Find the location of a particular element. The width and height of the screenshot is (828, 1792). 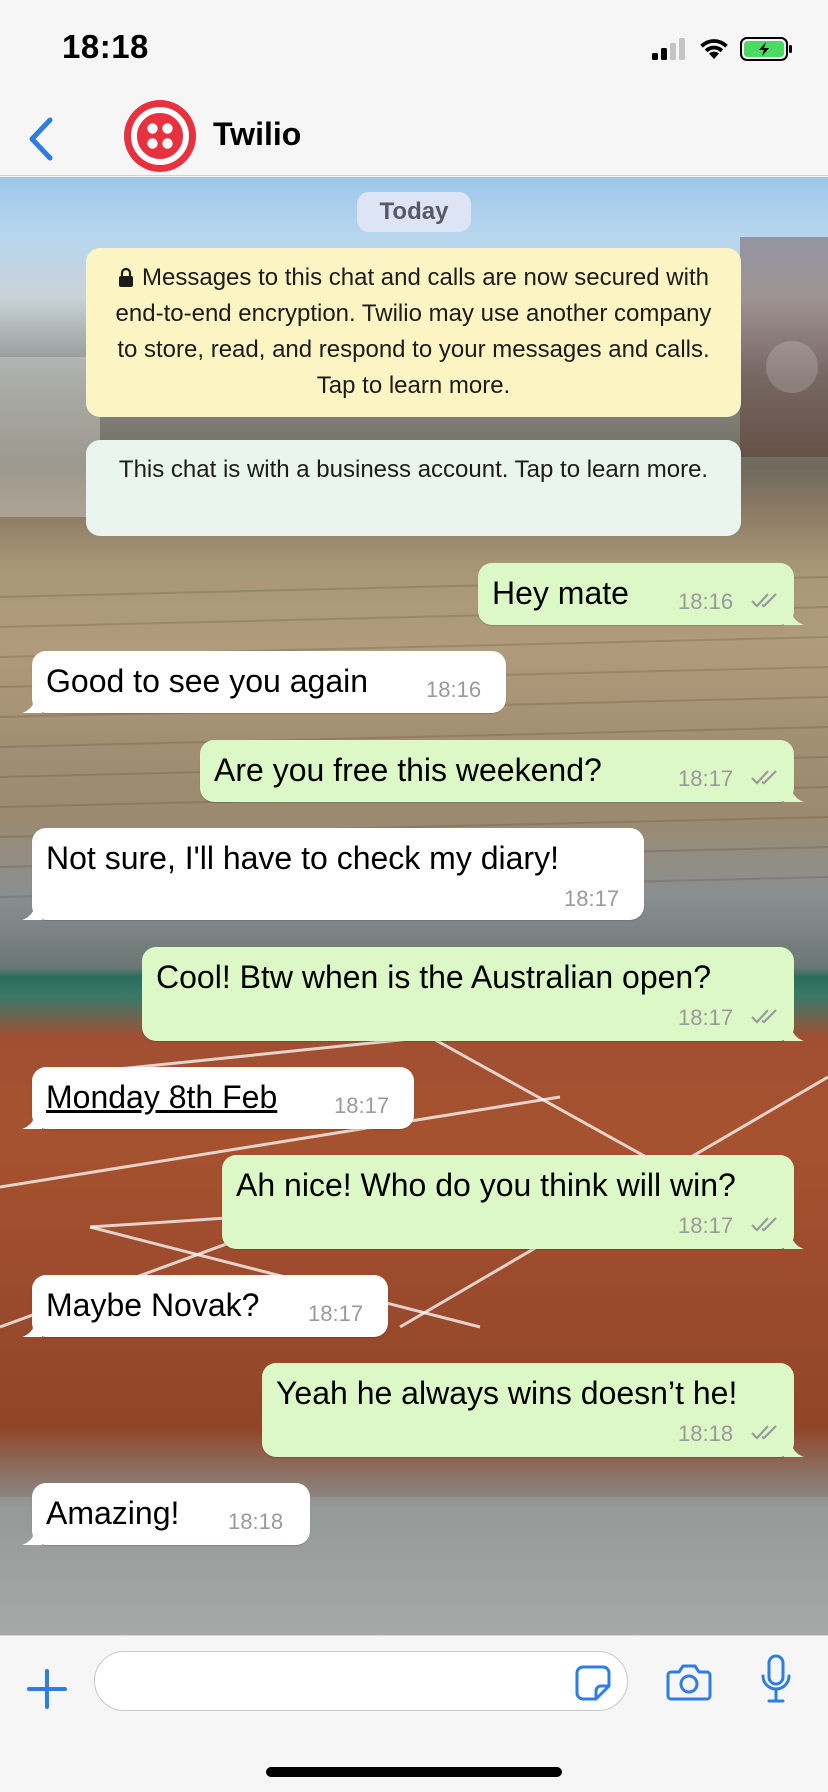

message-text: Not sure, I'll have to check my diary! is located at coordinates (302, 858).